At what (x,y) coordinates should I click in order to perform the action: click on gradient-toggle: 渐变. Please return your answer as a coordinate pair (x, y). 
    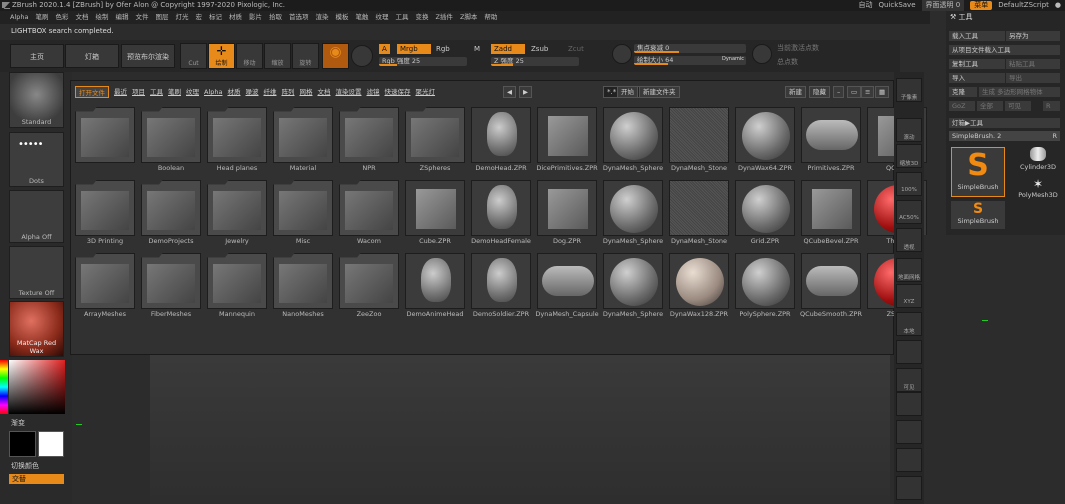
    Looking at the image, I should click on (18, 423).